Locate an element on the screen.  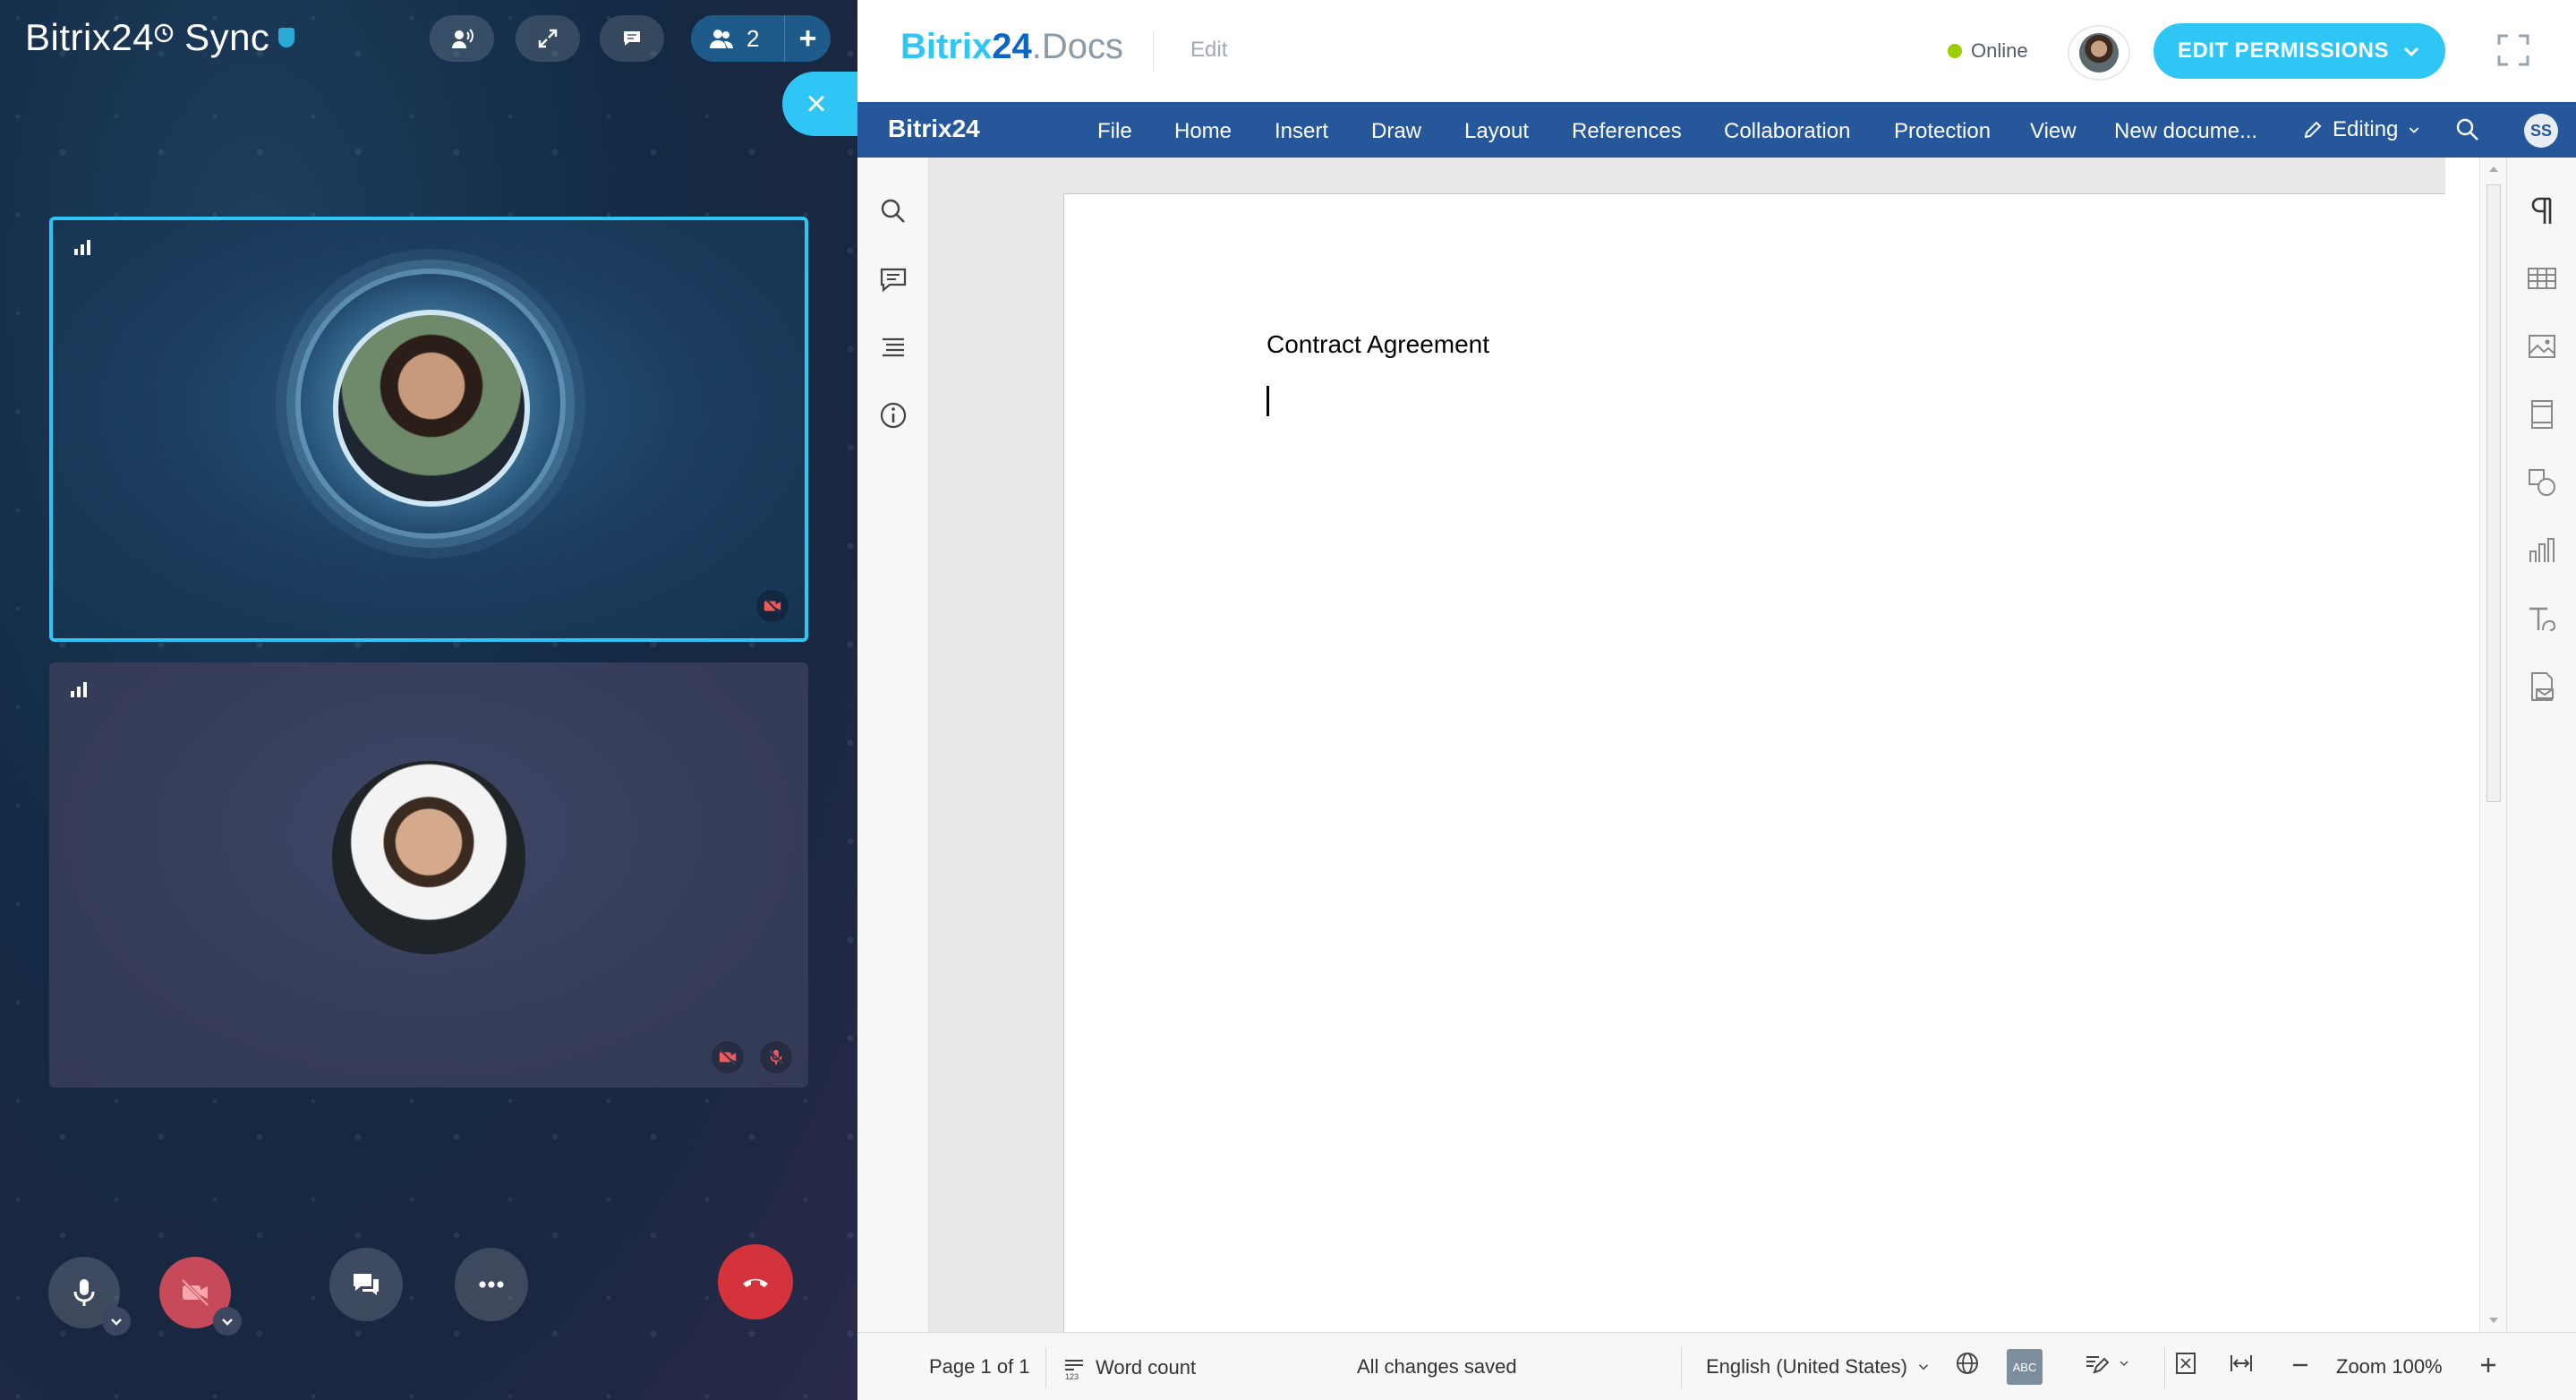
table-settings-icon is located at coordinates (2542, 278).